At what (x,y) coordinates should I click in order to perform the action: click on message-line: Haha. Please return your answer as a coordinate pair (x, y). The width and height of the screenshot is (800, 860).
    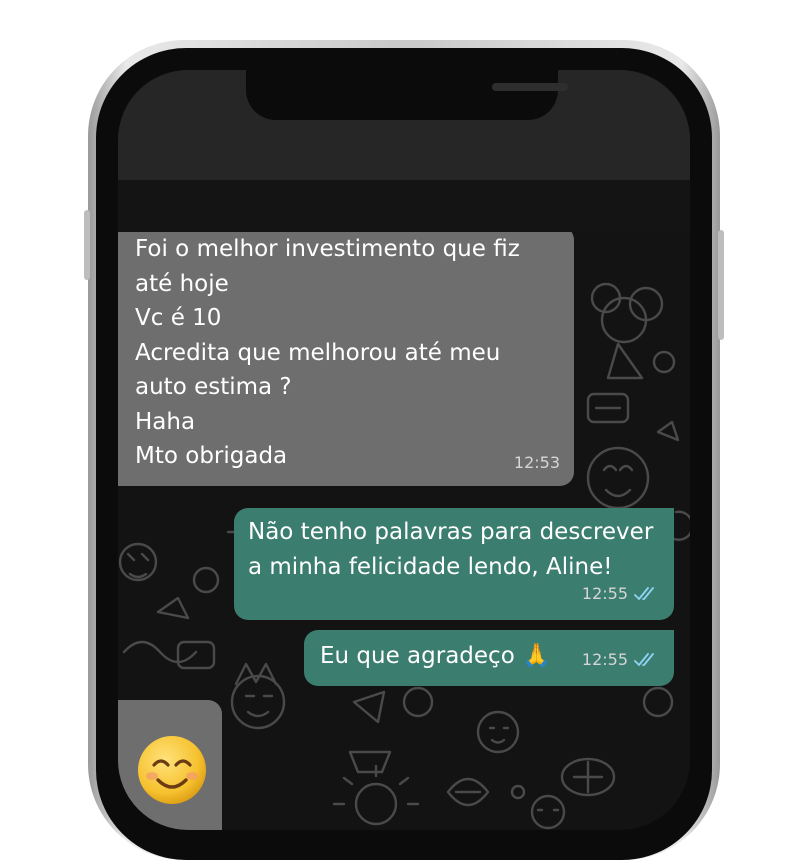
    Looking at the image, I should click on (165, 421).